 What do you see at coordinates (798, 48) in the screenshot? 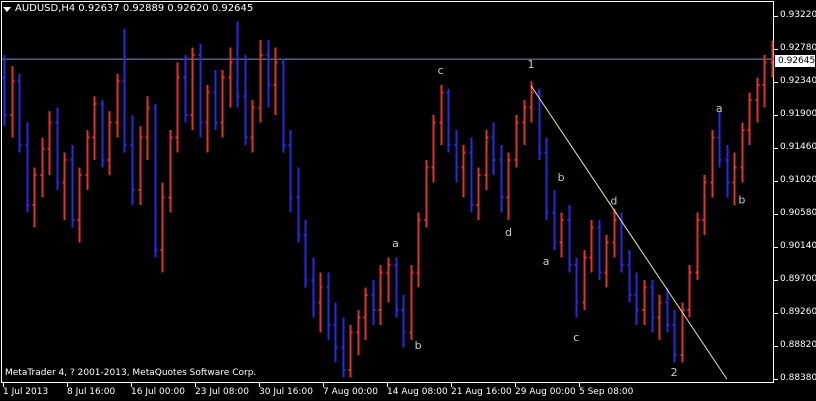
I see `y-tick-label: 0.92780` at bounding box center [798, 48].